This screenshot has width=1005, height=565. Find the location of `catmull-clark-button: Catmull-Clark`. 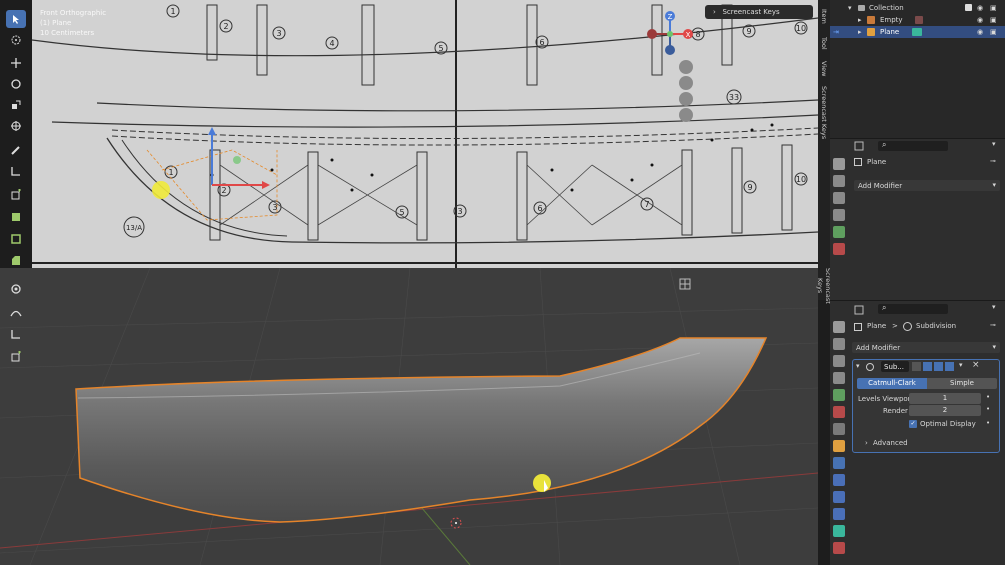

catmull-clark-button: Catmull-Clark is located at coordinates (892, 383).